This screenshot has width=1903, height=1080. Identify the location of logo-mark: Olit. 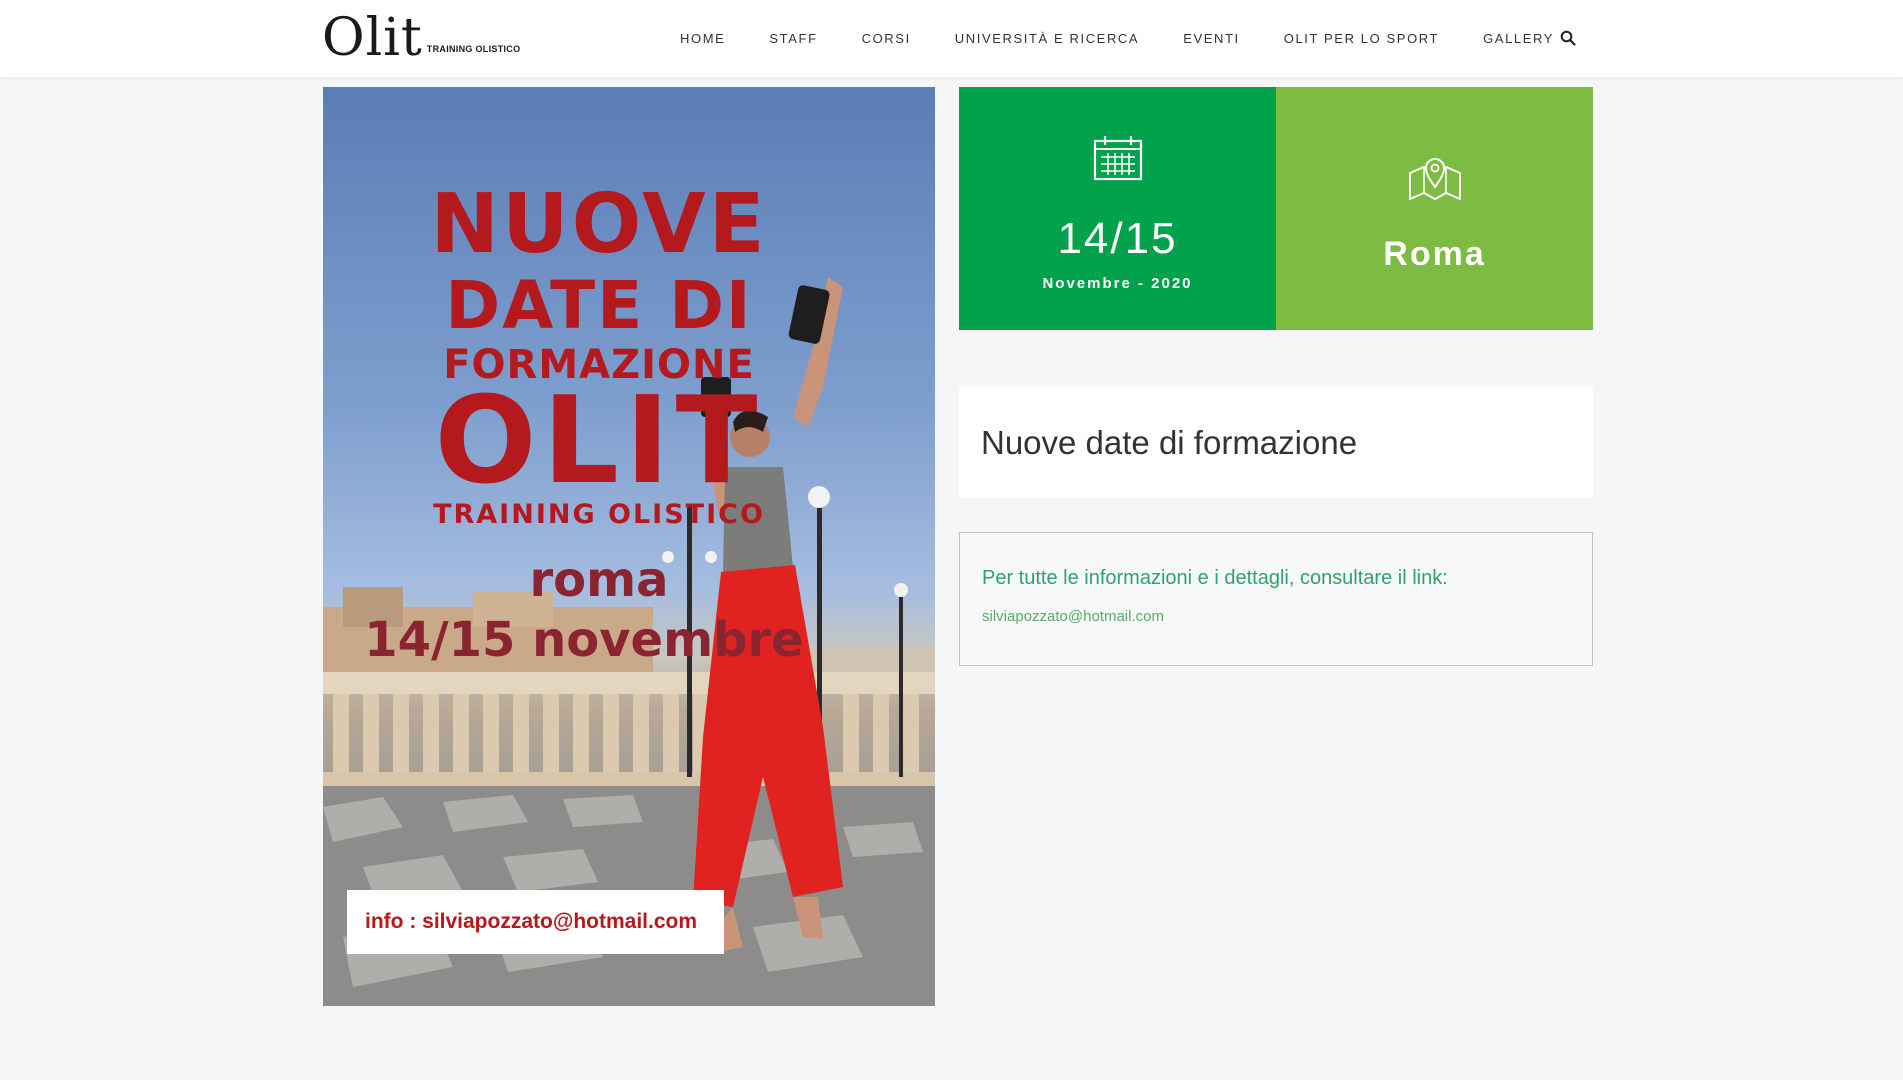
(372, 38).